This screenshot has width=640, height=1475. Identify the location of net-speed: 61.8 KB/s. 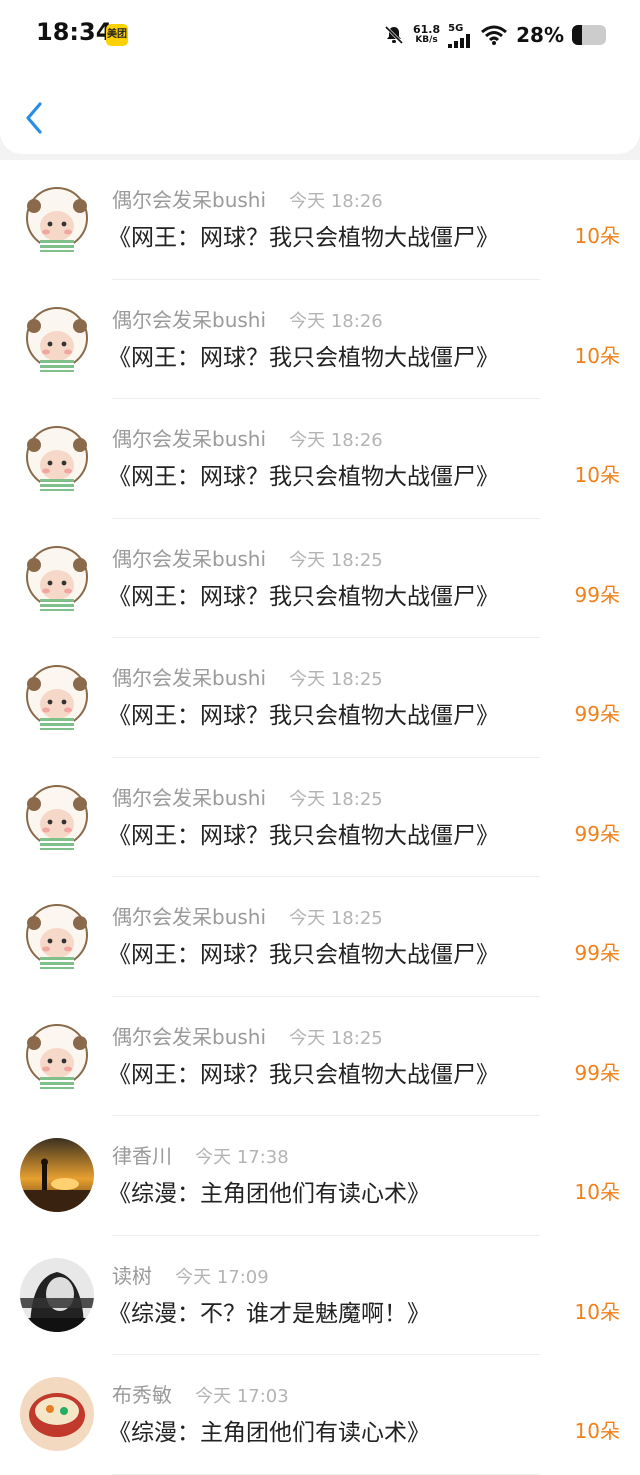
(426, 34).